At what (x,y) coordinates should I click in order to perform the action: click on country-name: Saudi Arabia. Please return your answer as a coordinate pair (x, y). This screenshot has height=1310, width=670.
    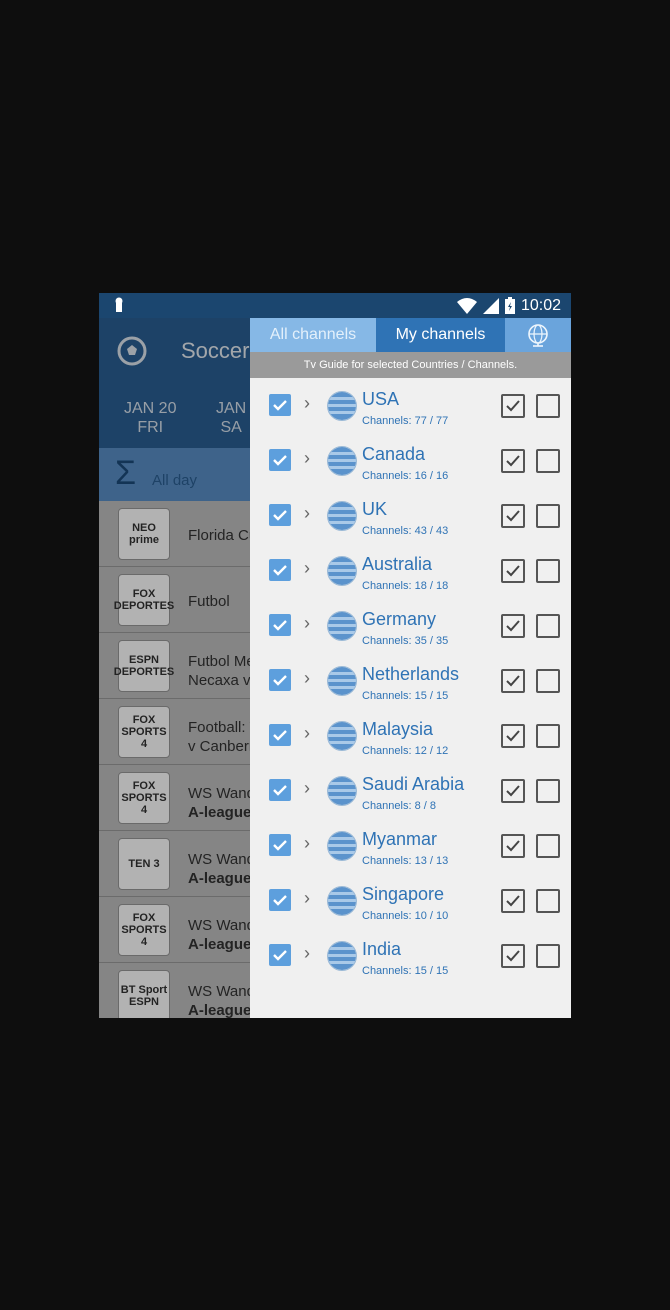
    Looking at the image, I should click on (413, 784).